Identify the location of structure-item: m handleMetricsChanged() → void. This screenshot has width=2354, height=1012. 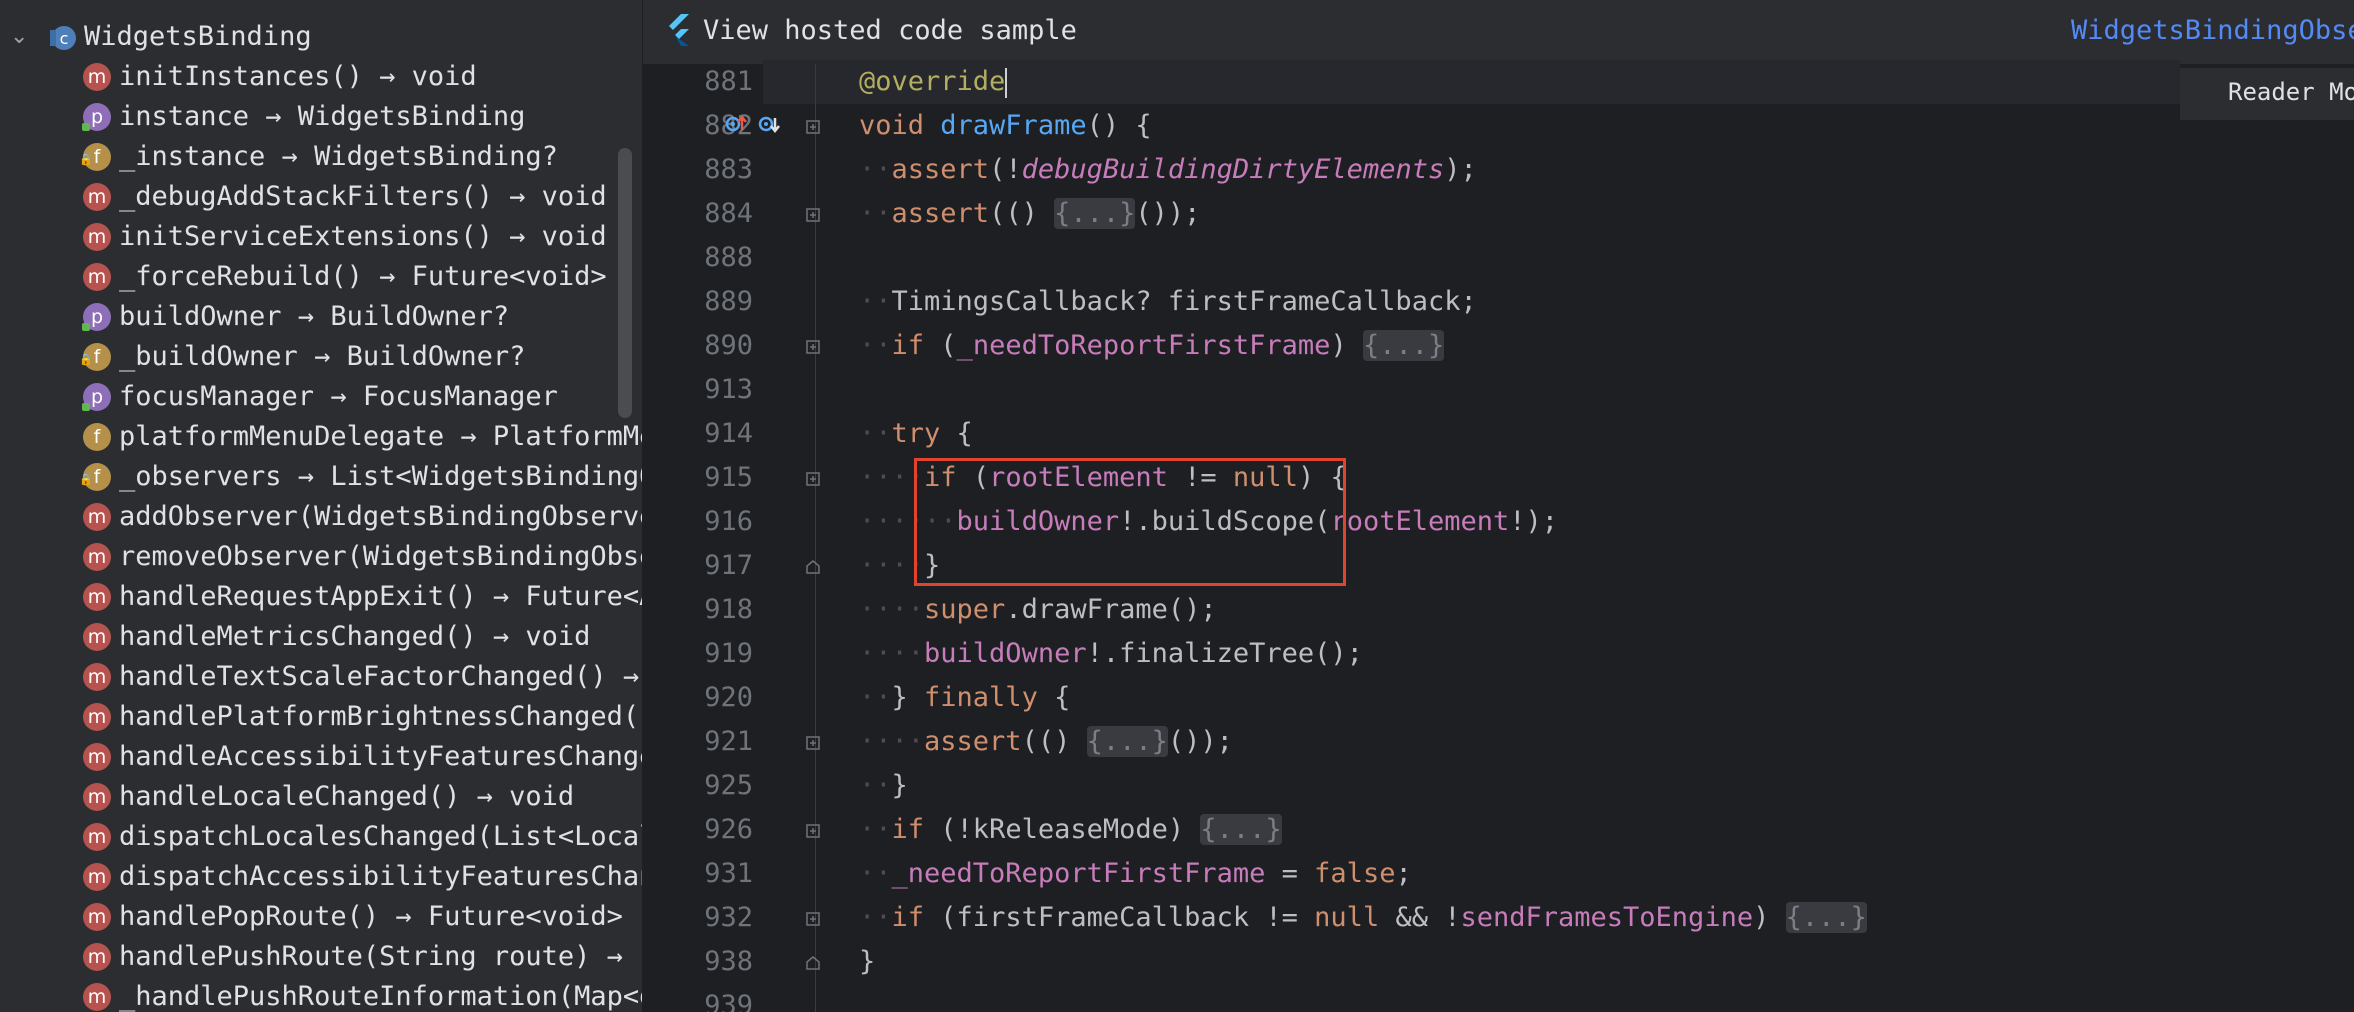
(320, 637).